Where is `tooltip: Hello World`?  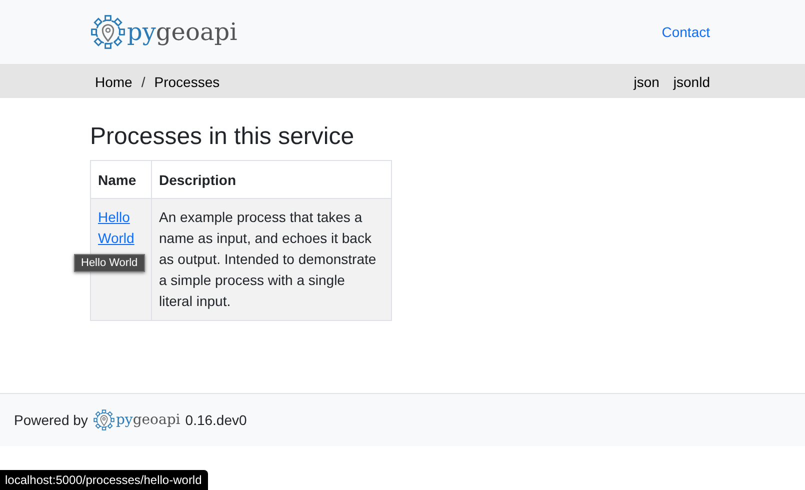 tooltip: Hello World is located at coordinates (109, 263).